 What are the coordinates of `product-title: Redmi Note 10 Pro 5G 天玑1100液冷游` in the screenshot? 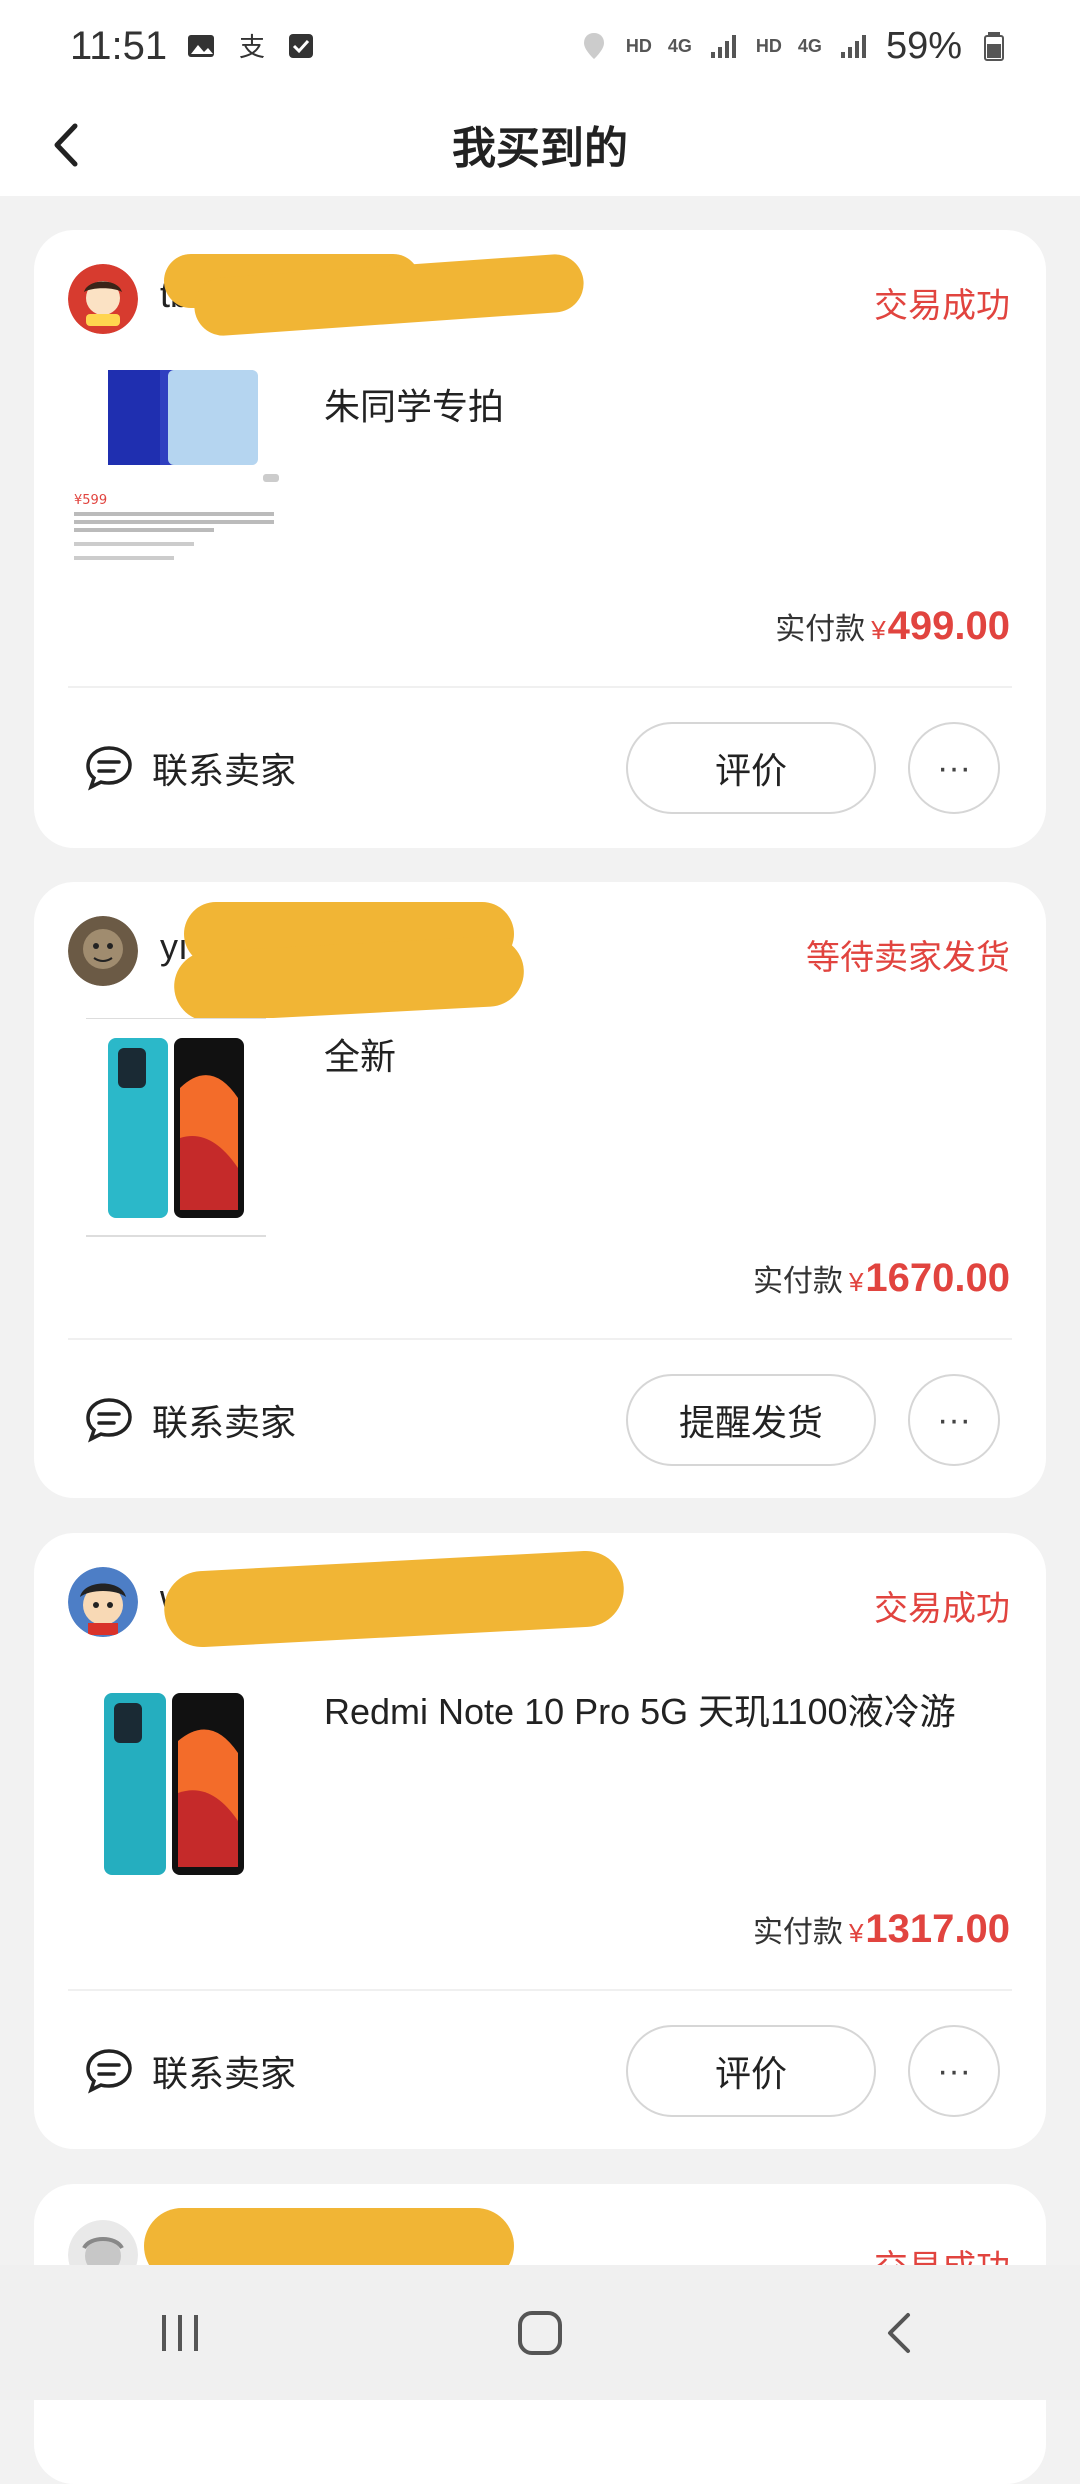 It's located at (640, 1709).